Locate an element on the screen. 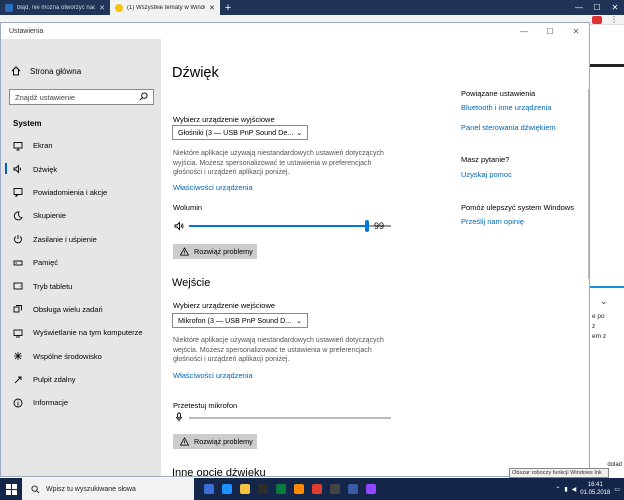  close-button: ✕ is located at coordinates (576, 31).